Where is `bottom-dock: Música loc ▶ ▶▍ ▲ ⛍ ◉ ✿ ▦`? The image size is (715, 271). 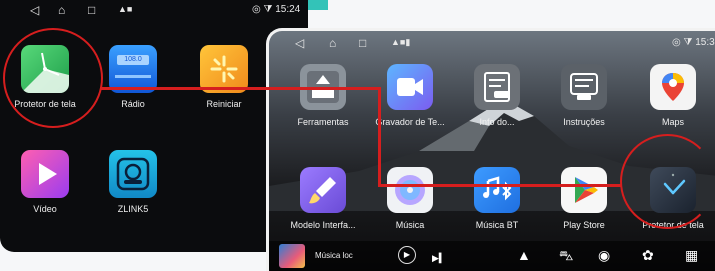 bottom-dock: Música loc ▶ ▶▍ ▲ ⛍ ◉ ✿ ▦ is located at coordinates (492, 256).